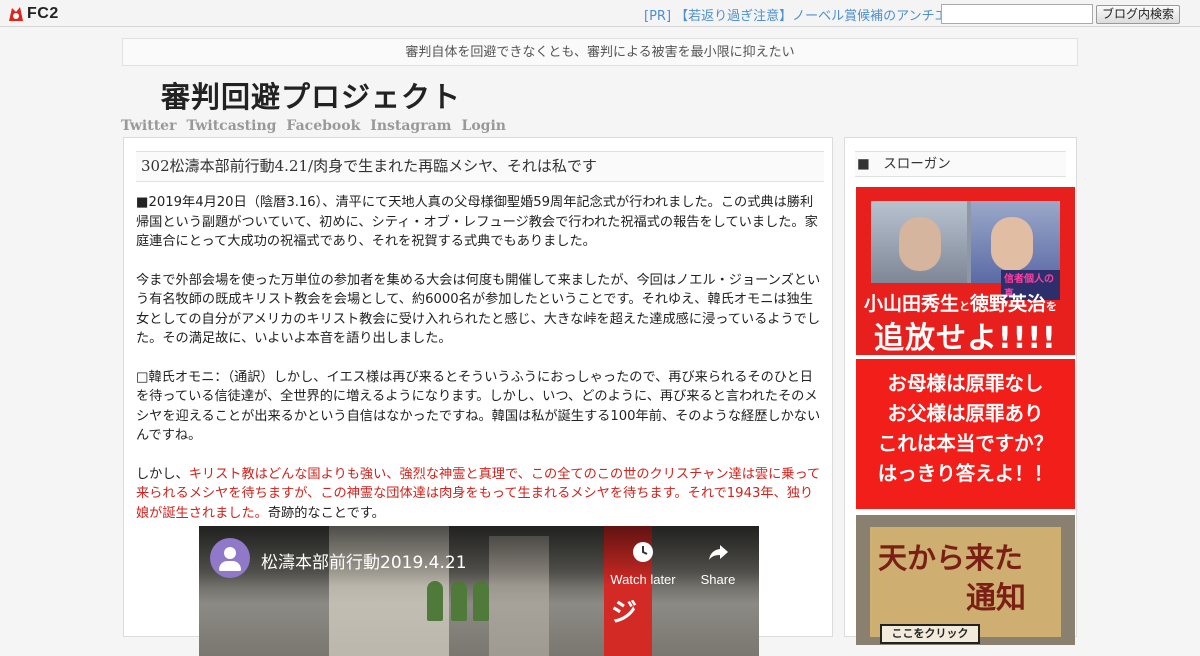  Describe the element at coordinates (483, 126) in the screenshot. I see `nav-login: Login` at that location.